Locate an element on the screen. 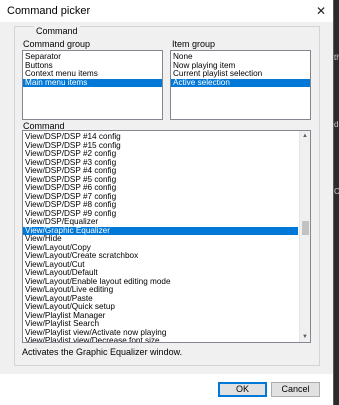 The width and height of the screenshot is (339, 405). command-list-item: View/DSP/DSP #3 config is located at coordinates (160, 163).